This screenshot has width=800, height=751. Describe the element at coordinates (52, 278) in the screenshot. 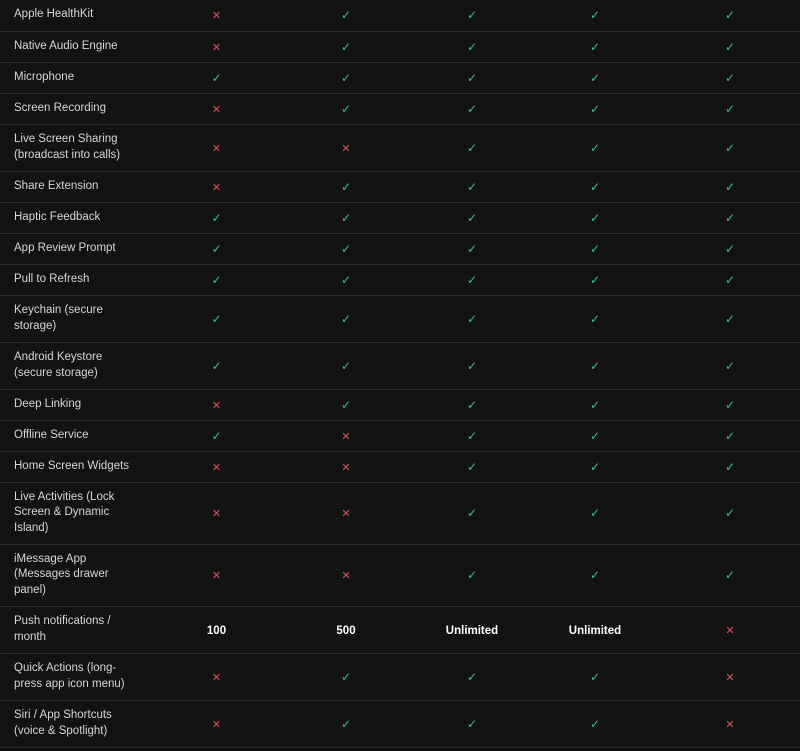

I see `feature-name-line: Pull to Refresh` at that location.